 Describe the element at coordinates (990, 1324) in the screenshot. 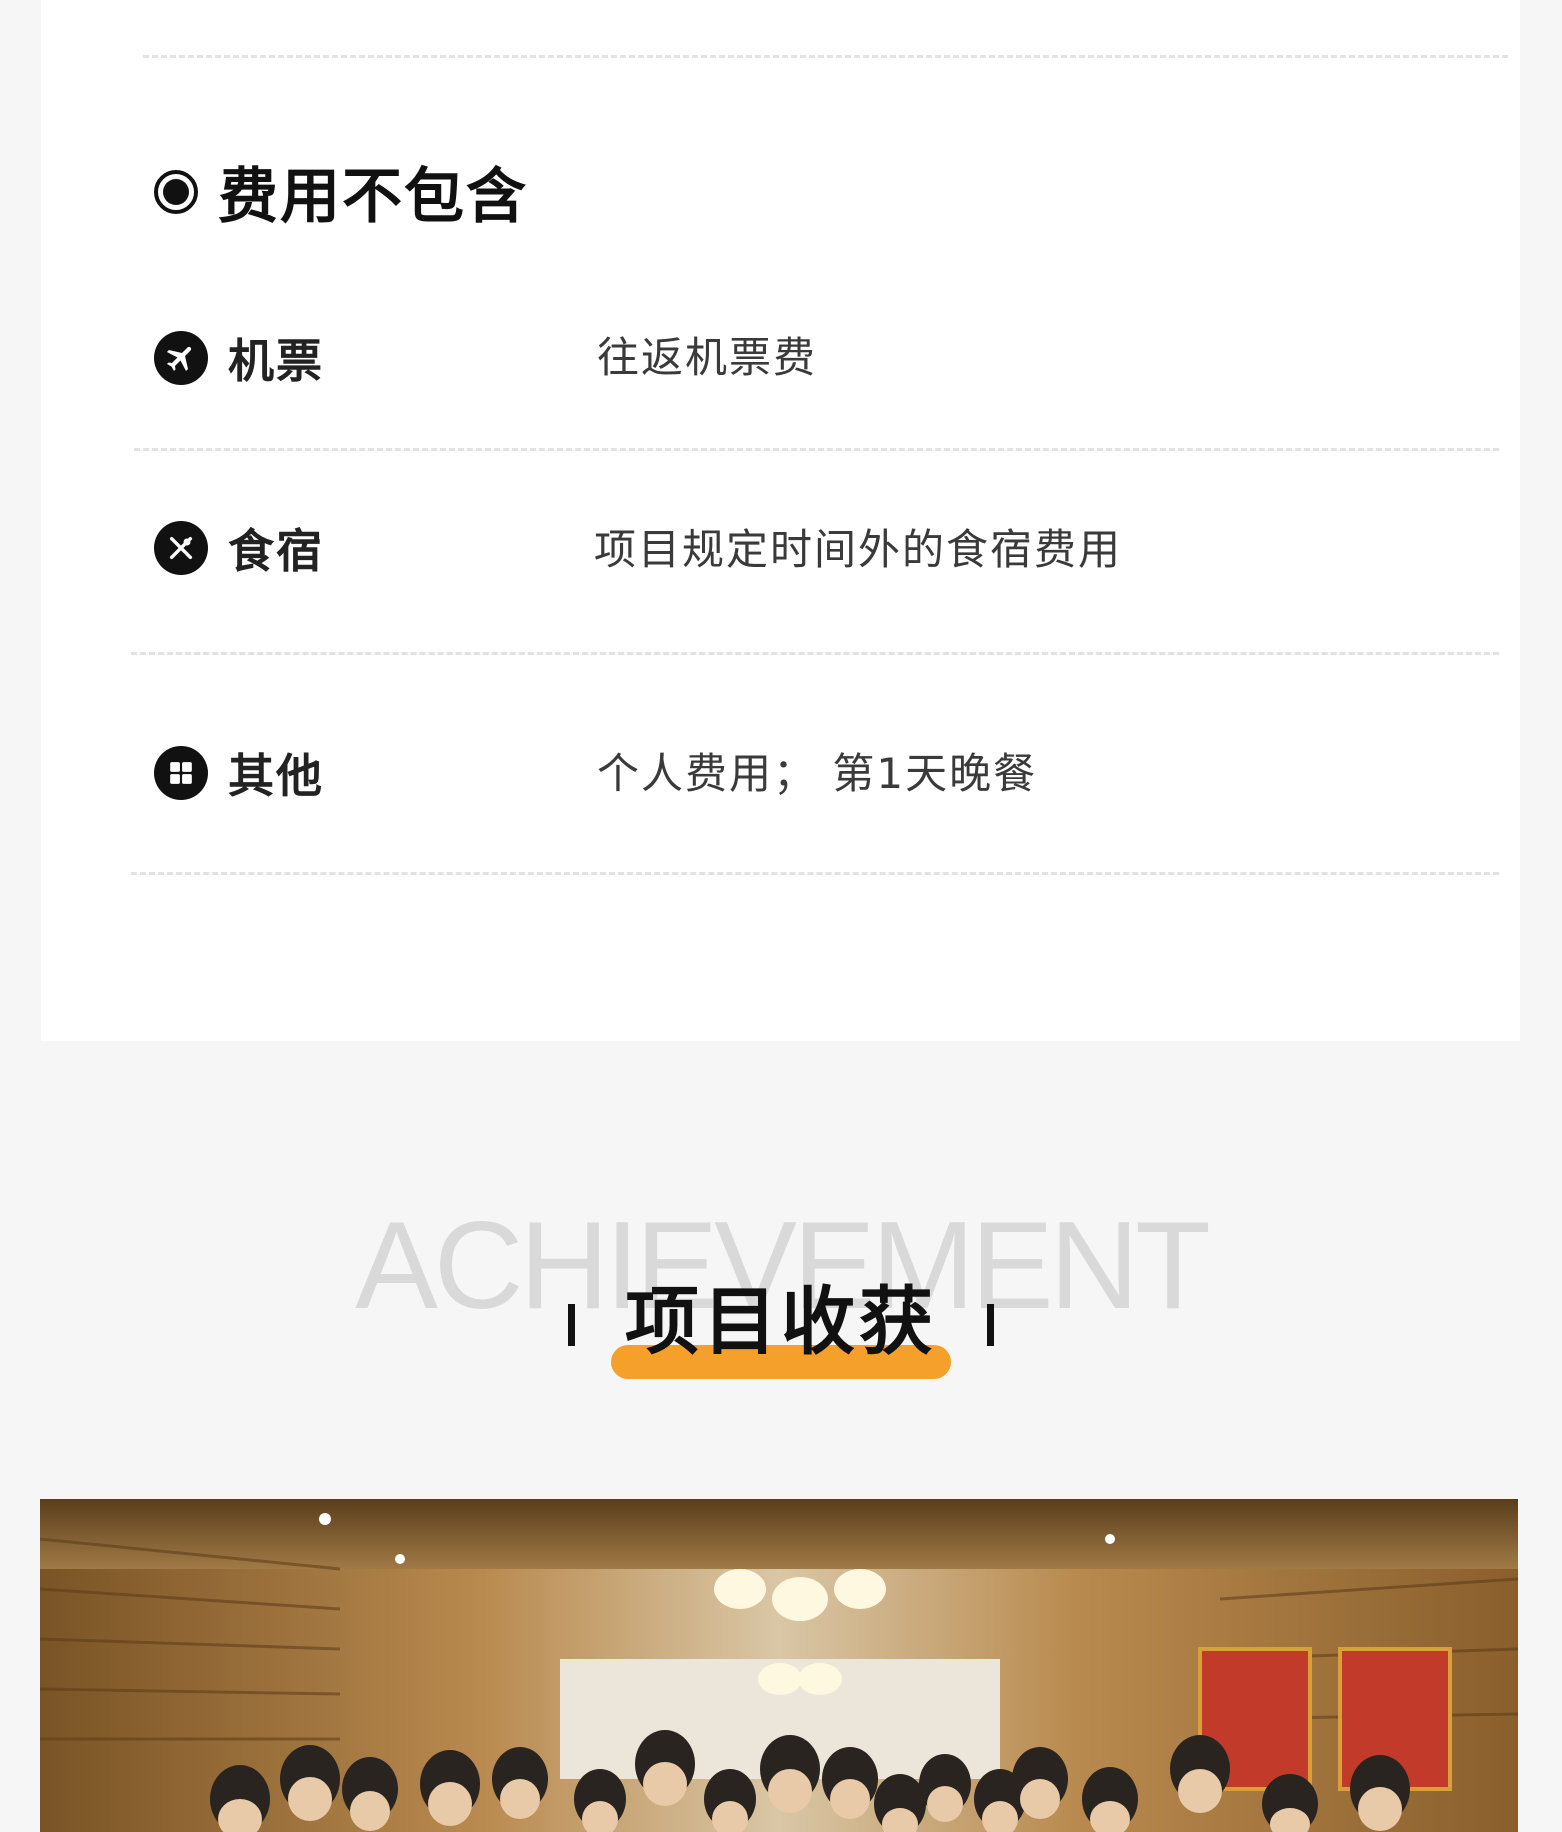

I see `heading-bar-right` at that location.